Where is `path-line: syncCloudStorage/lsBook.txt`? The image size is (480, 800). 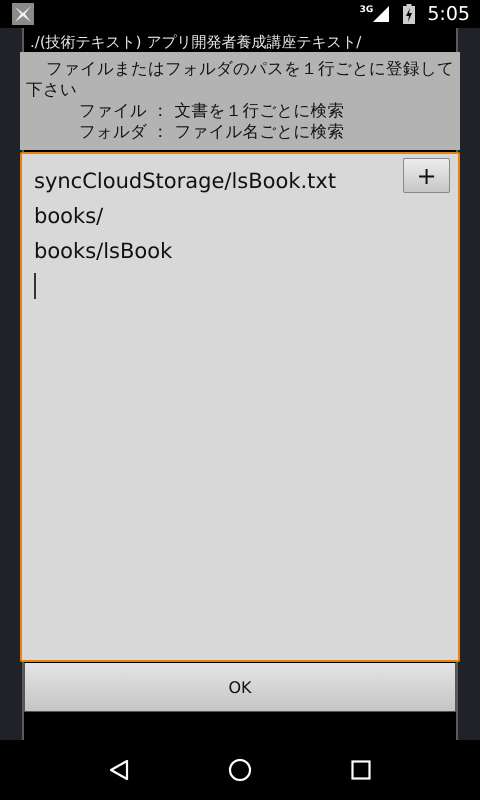 path-line: syncCloudStorage/lsBook.txt is located at coordinates (185, 181).